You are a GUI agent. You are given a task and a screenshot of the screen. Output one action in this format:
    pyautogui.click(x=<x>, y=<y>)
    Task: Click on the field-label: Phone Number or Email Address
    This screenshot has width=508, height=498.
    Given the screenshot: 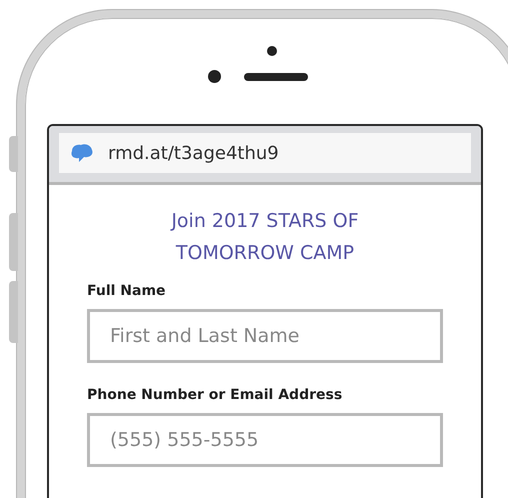 What is the action you would take?
    pyautogui.click(x=215, y=395)
    